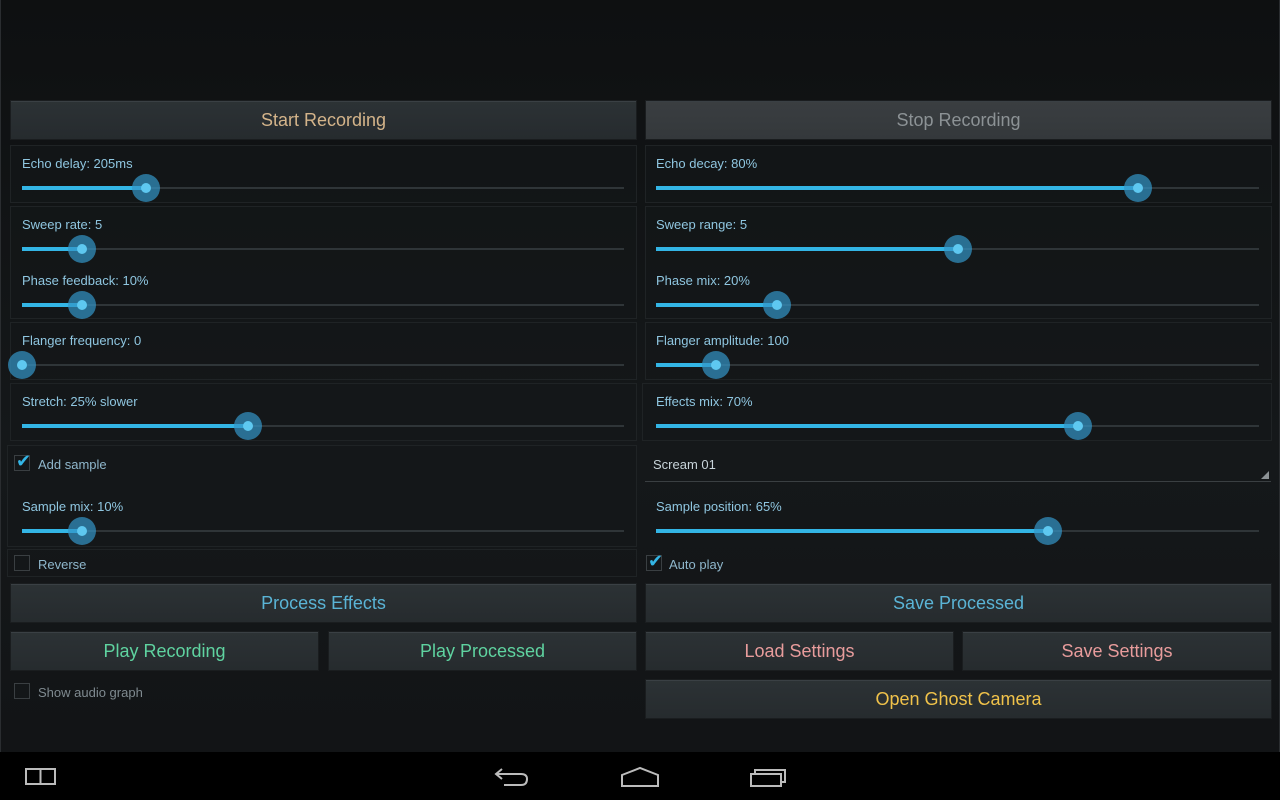 This screenshot has height=800, width=1280. Describe the element at coordinates (164, 651) in the screenshot. I see `play-recording-button: Play Recording` at that location.